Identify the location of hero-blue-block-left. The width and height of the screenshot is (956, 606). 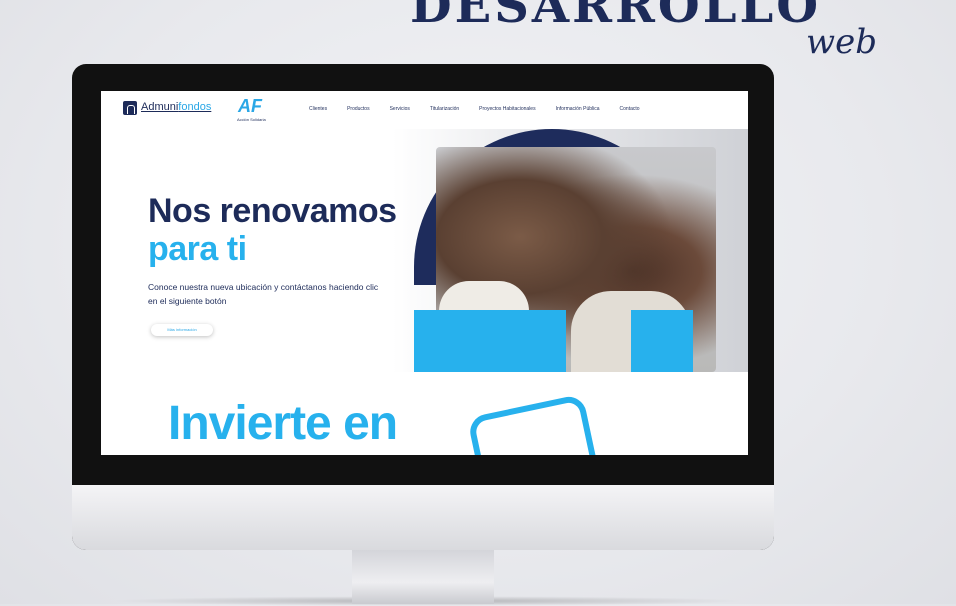
(490, 341).